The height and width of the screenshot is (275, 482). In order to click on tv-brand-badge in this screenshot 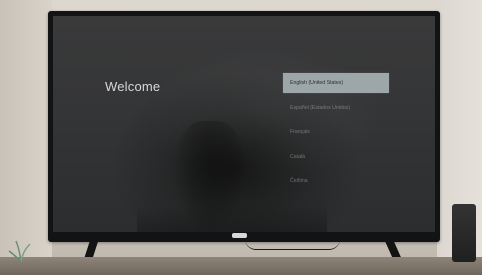, I will do `click(239, 235)`.